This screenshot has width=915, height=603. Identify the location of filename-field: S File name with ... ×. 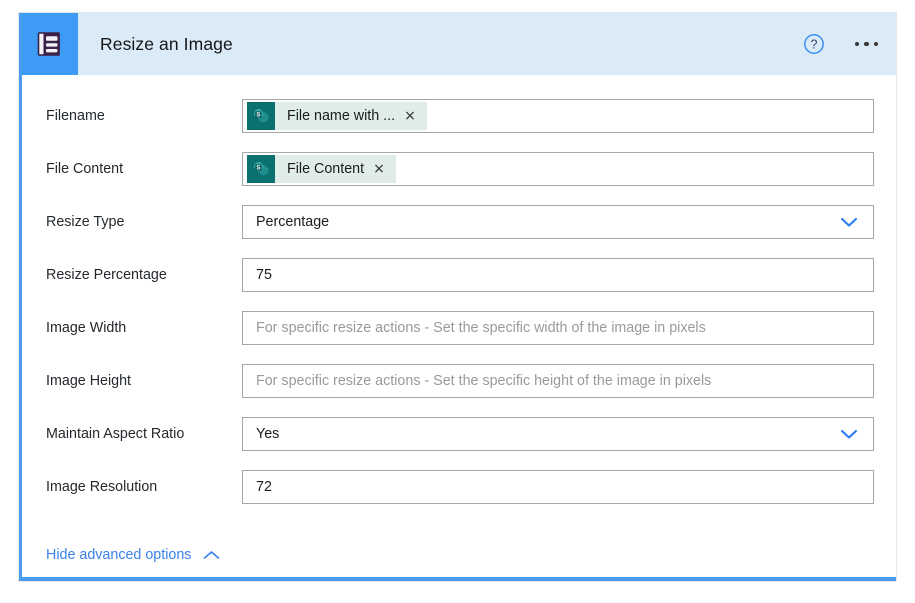
(558, 116).